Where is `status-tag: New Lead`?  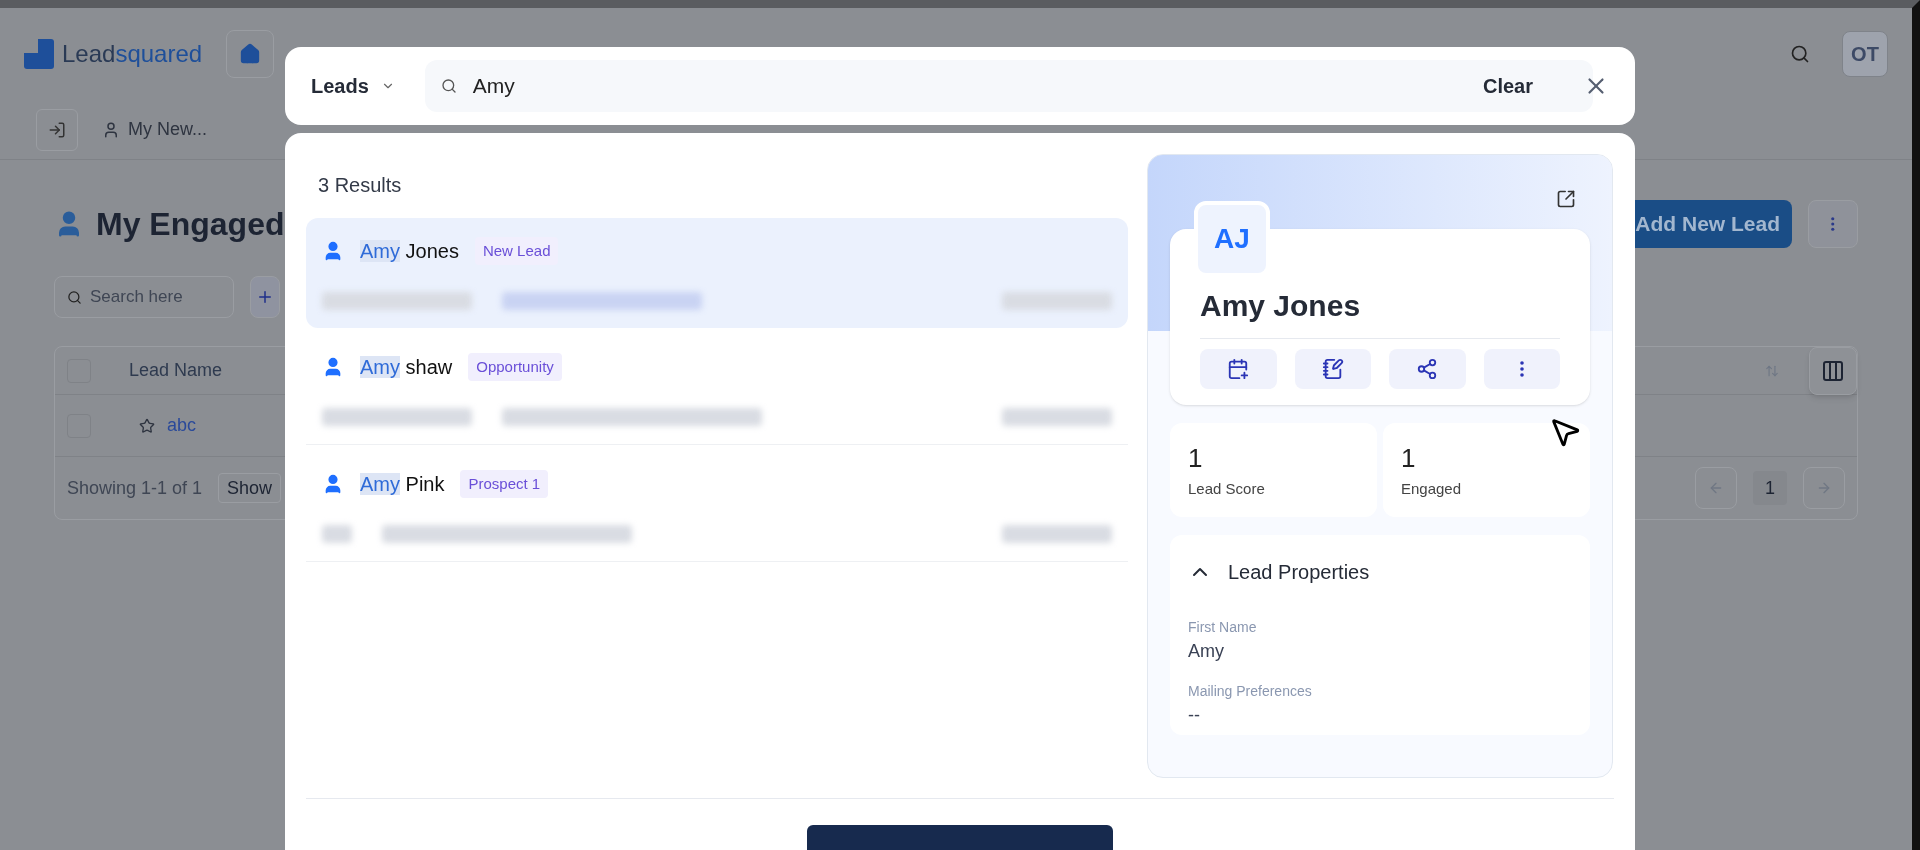
status-tag: New Lead is located at coordinates (516, 251).